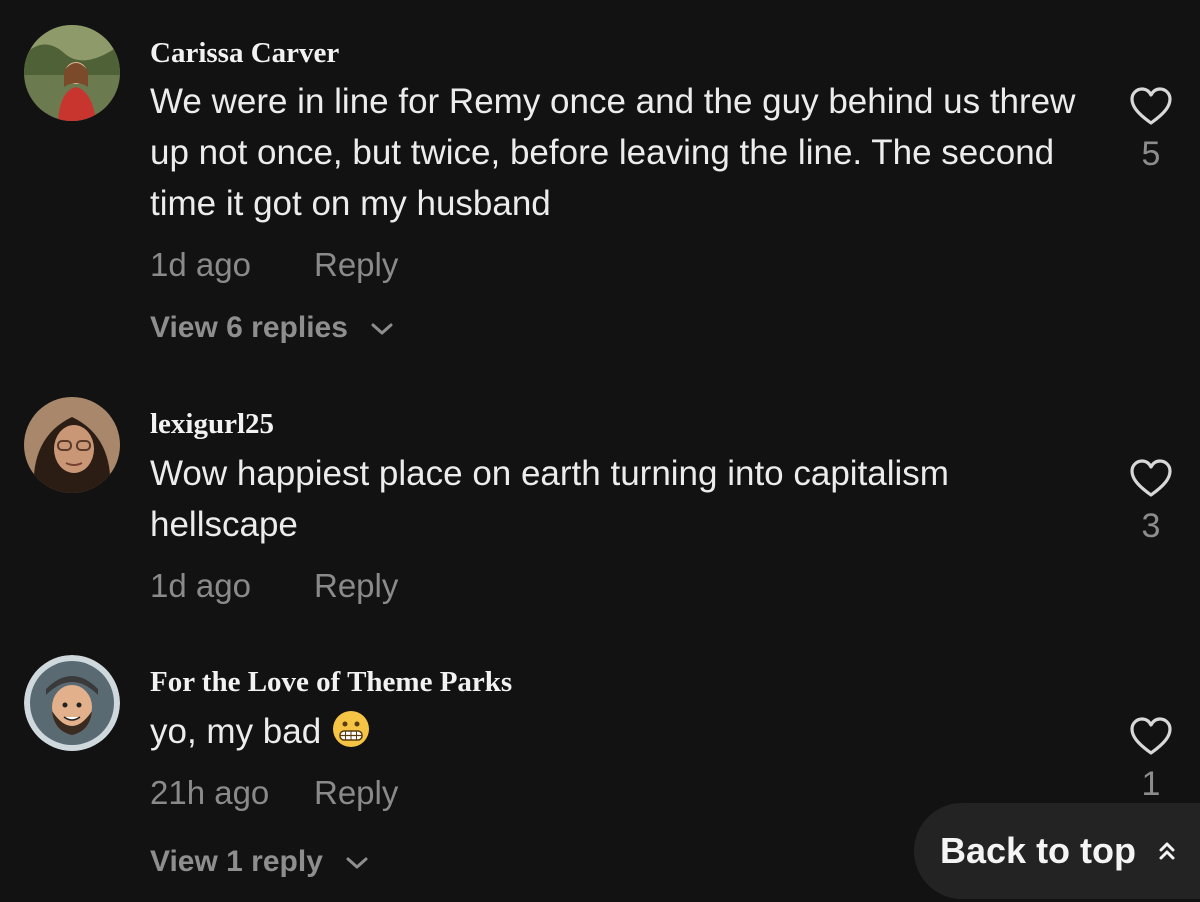 The width and height of the screenshot is (1200, 902). What do you see at coordinates (244, 53) in the screenshot?
I see `comment-username: Carissa Carver` at bounding box center [244, 53].